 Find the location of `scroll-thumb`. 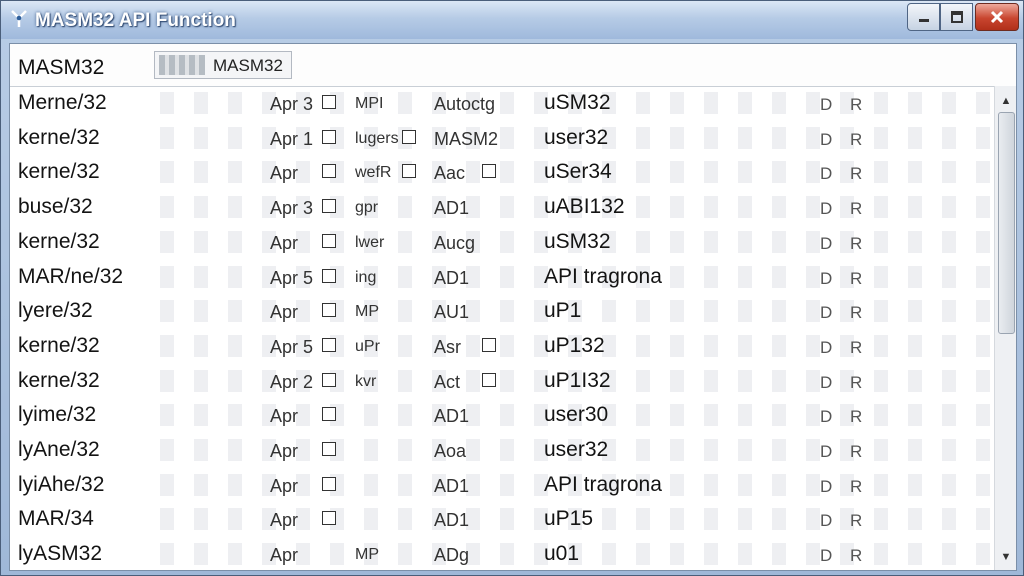

scroll-thumb is located at coordinates (1006, 223).